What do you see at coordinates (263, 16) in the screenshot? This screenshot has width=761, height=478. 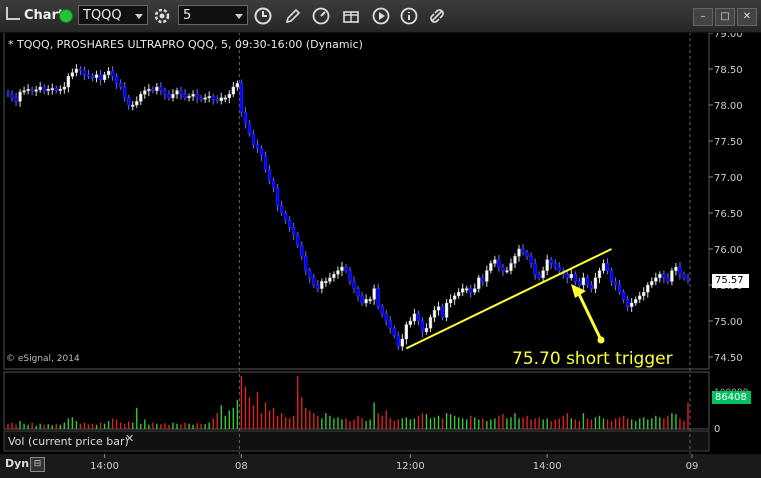 I see `clock-icon` at bounding box center [263, 16].